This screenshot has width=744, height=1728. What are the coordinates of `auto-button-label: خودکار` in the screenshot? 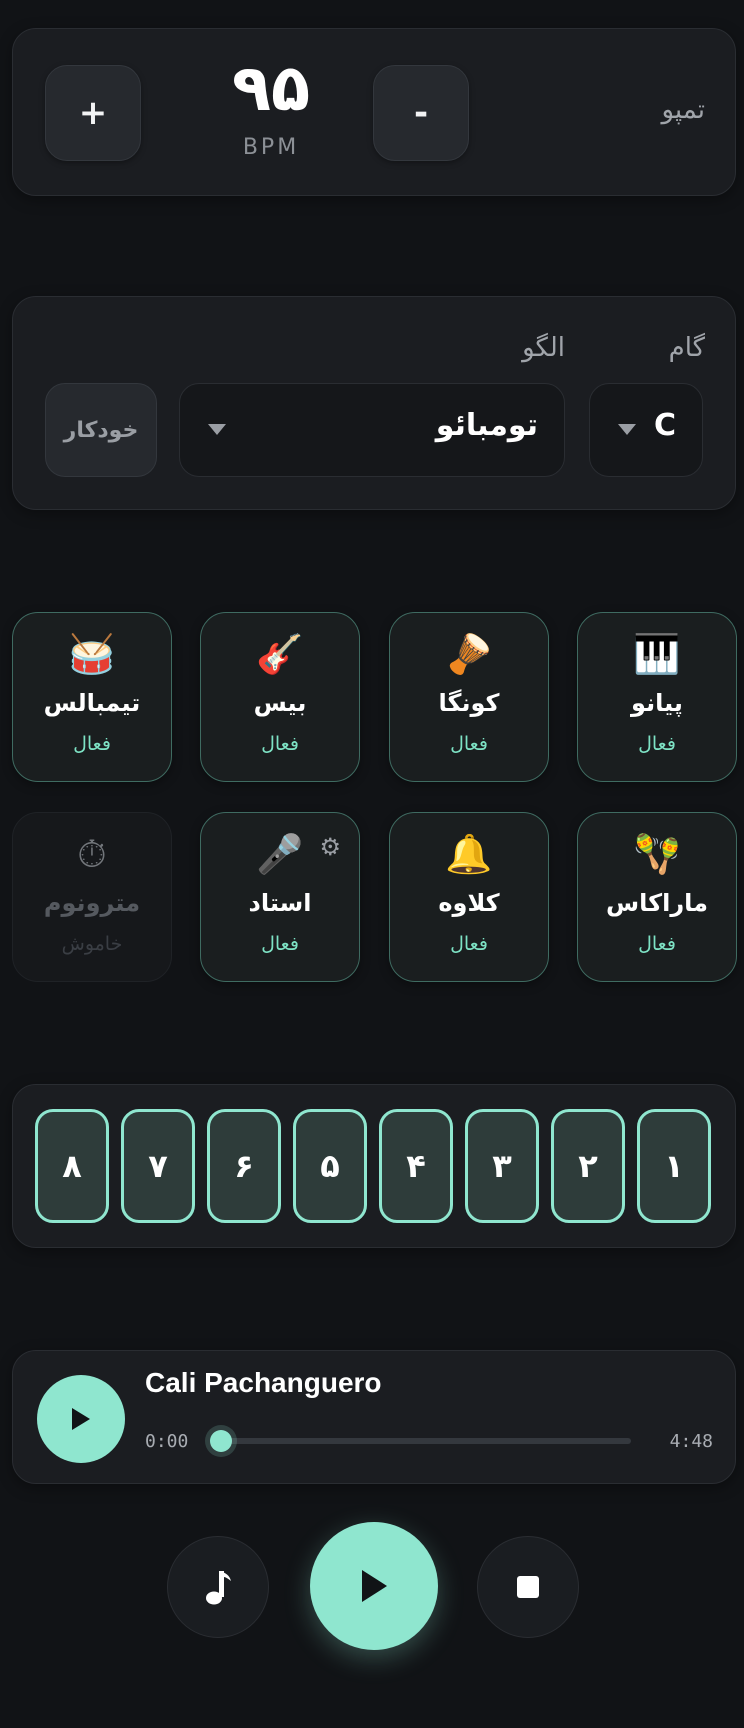 It's located at (101, 430).